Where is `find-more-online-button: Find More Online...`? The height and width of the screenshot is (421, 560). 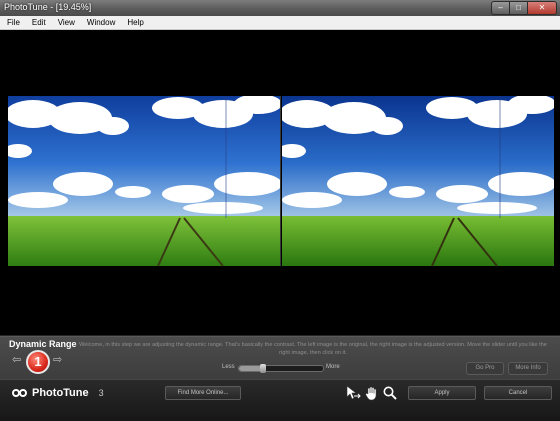 find-more-online-button: Find More Online... is located at coordinates (203, 393).